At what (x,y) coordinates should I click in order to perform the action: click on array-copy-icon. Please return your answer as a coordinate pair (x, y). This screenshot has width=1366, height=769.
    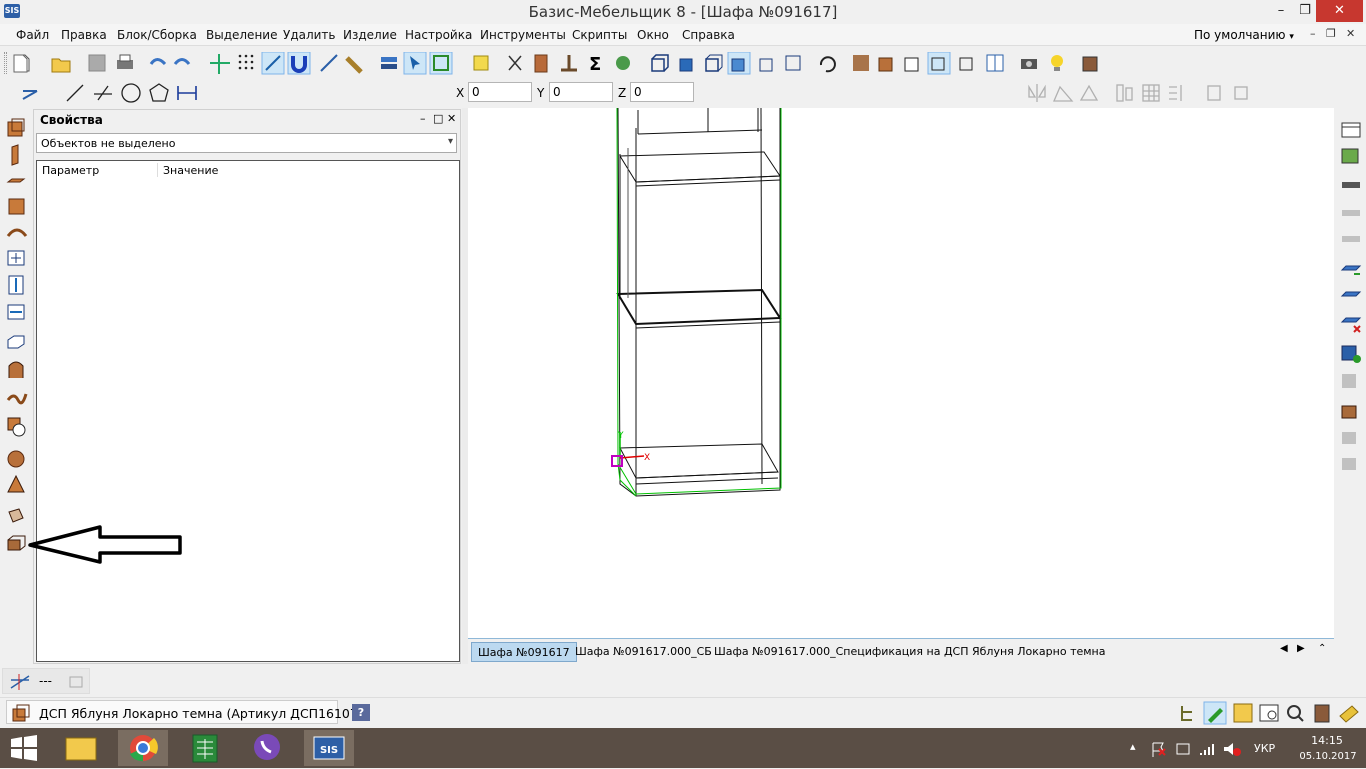
    Looking at the image, I should click on (1175, 93).